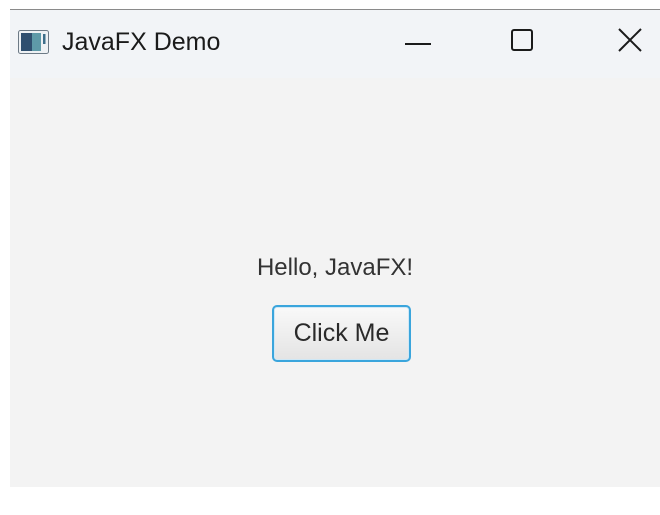  I want to click on minimize-button, so click(418, 42).